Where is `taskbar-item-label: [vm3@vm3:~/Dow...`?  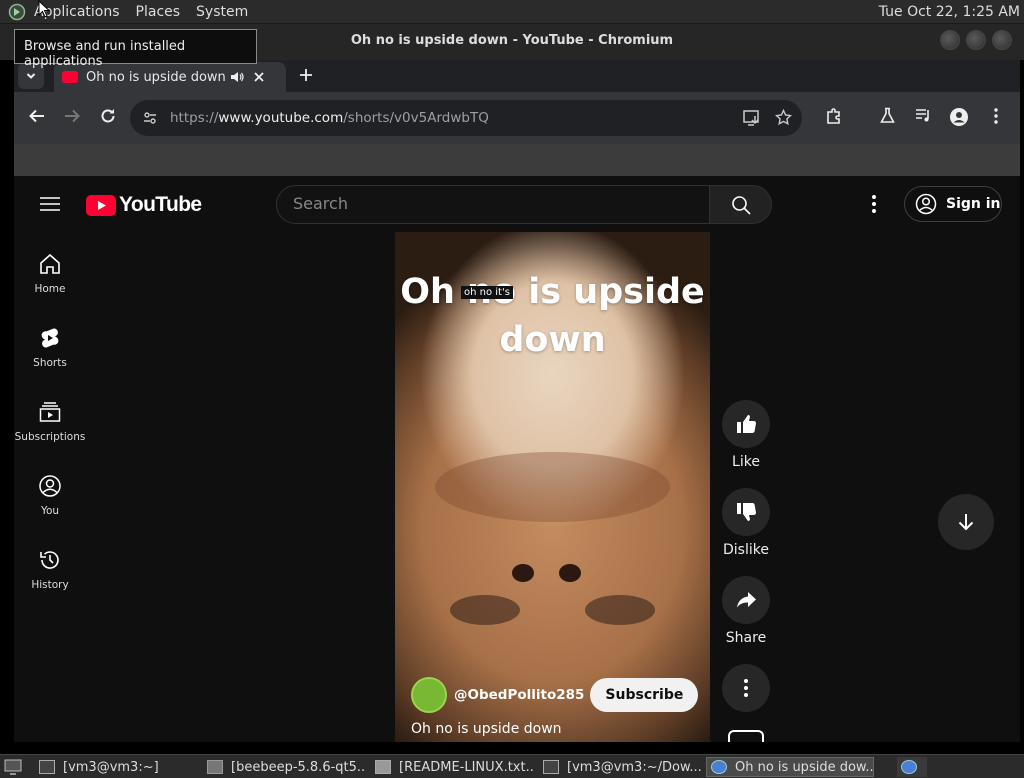
taskbar-item-label: [vm3@vm3:~/Dow... is located at coordinates (634, 767).